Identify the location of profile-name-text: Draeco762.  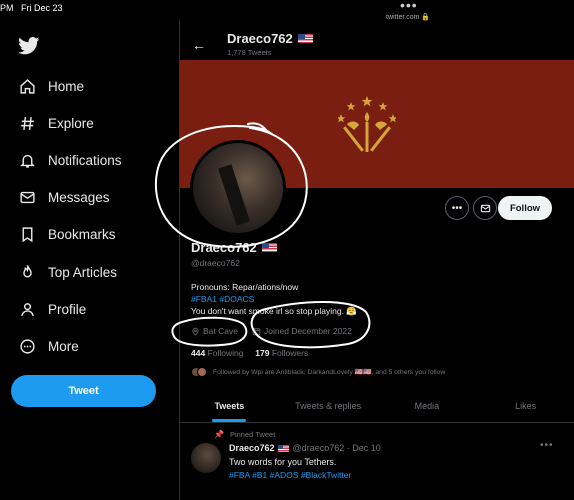
(224, 247).